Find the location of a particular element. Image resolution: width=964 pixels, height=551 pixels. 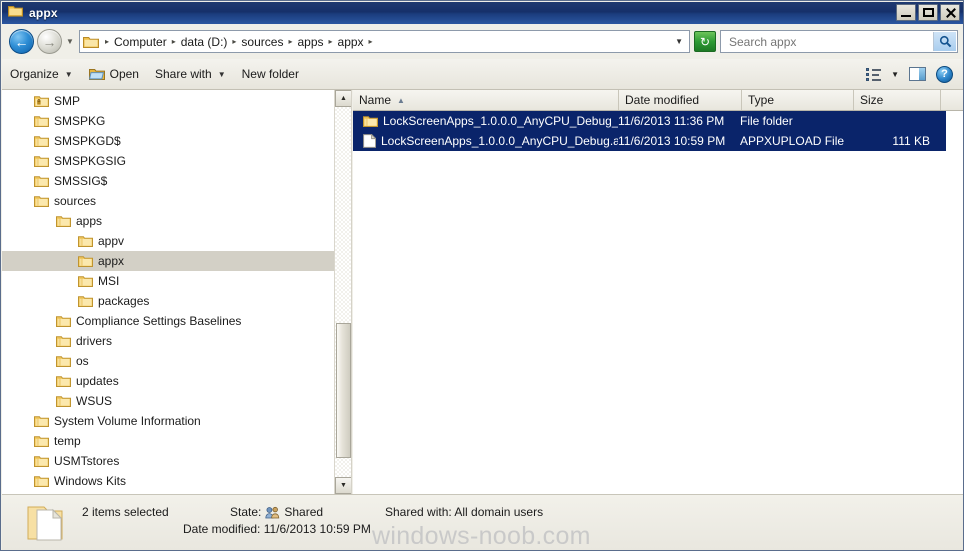

tree-item-smspkgd: SMSPKGD$ is located at coordinates (168, 141).